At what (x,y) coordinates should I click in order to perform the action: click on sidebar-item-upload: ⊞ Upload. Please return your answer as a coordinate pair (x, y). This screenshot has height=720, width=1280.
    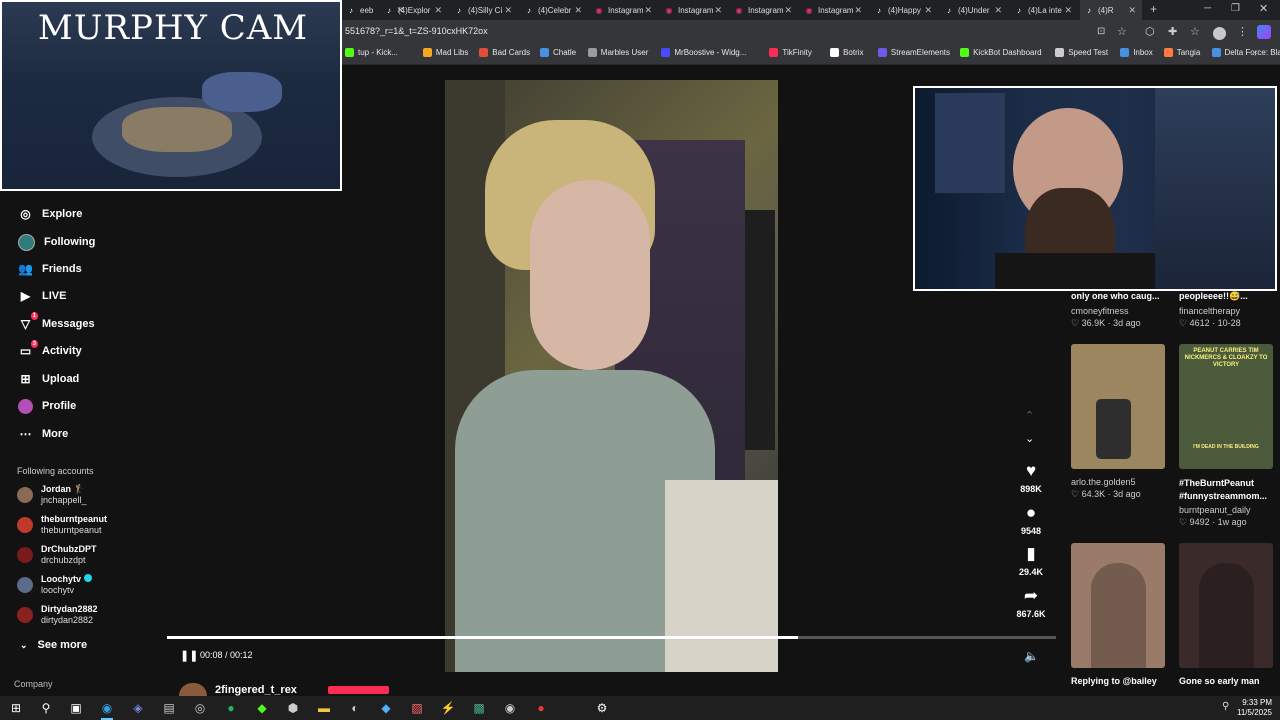
    Looking at the image, I should click on (48, 378).